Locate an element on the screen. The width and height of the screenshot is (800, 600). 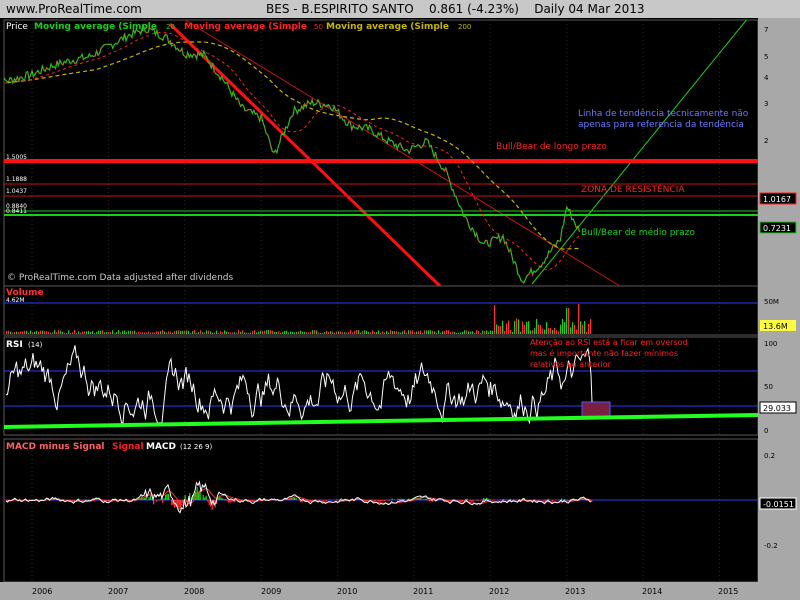
rsi-label: RSI is located at coordinates (14, 345).